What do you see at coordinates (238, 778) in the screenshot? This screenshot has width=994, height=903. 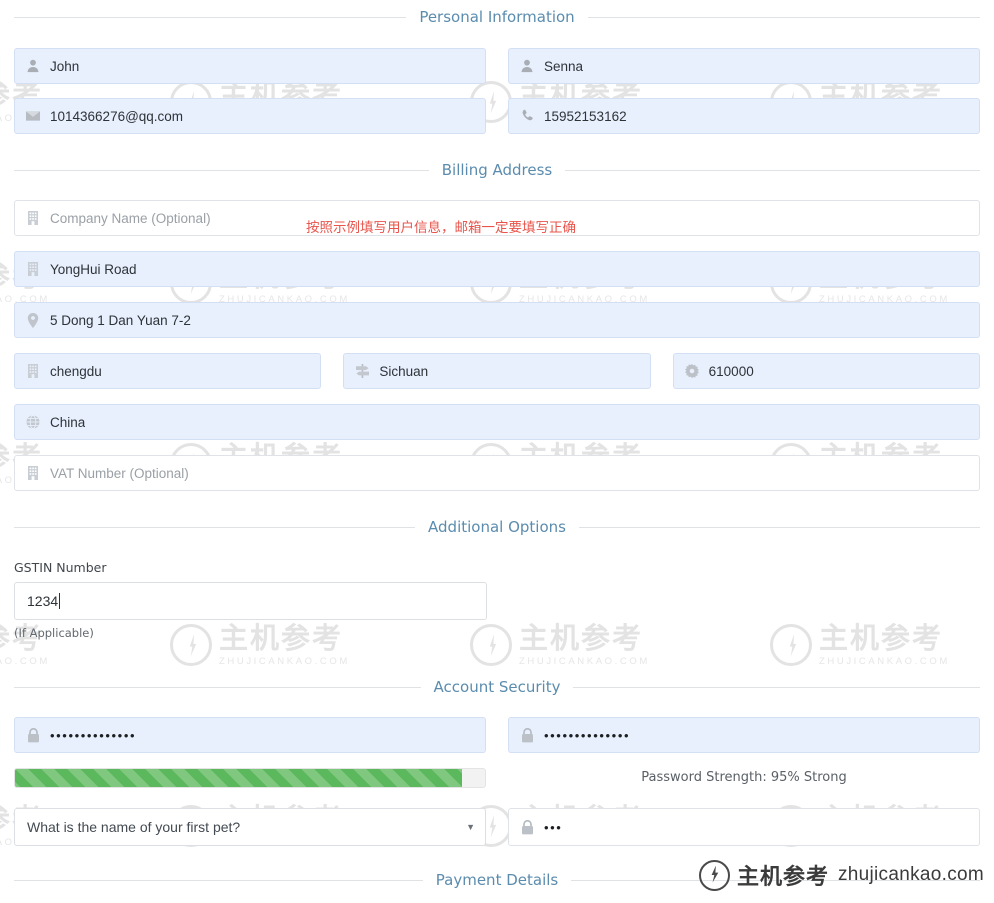 I see `password-strength-fill` at bounding box center [238, 778].